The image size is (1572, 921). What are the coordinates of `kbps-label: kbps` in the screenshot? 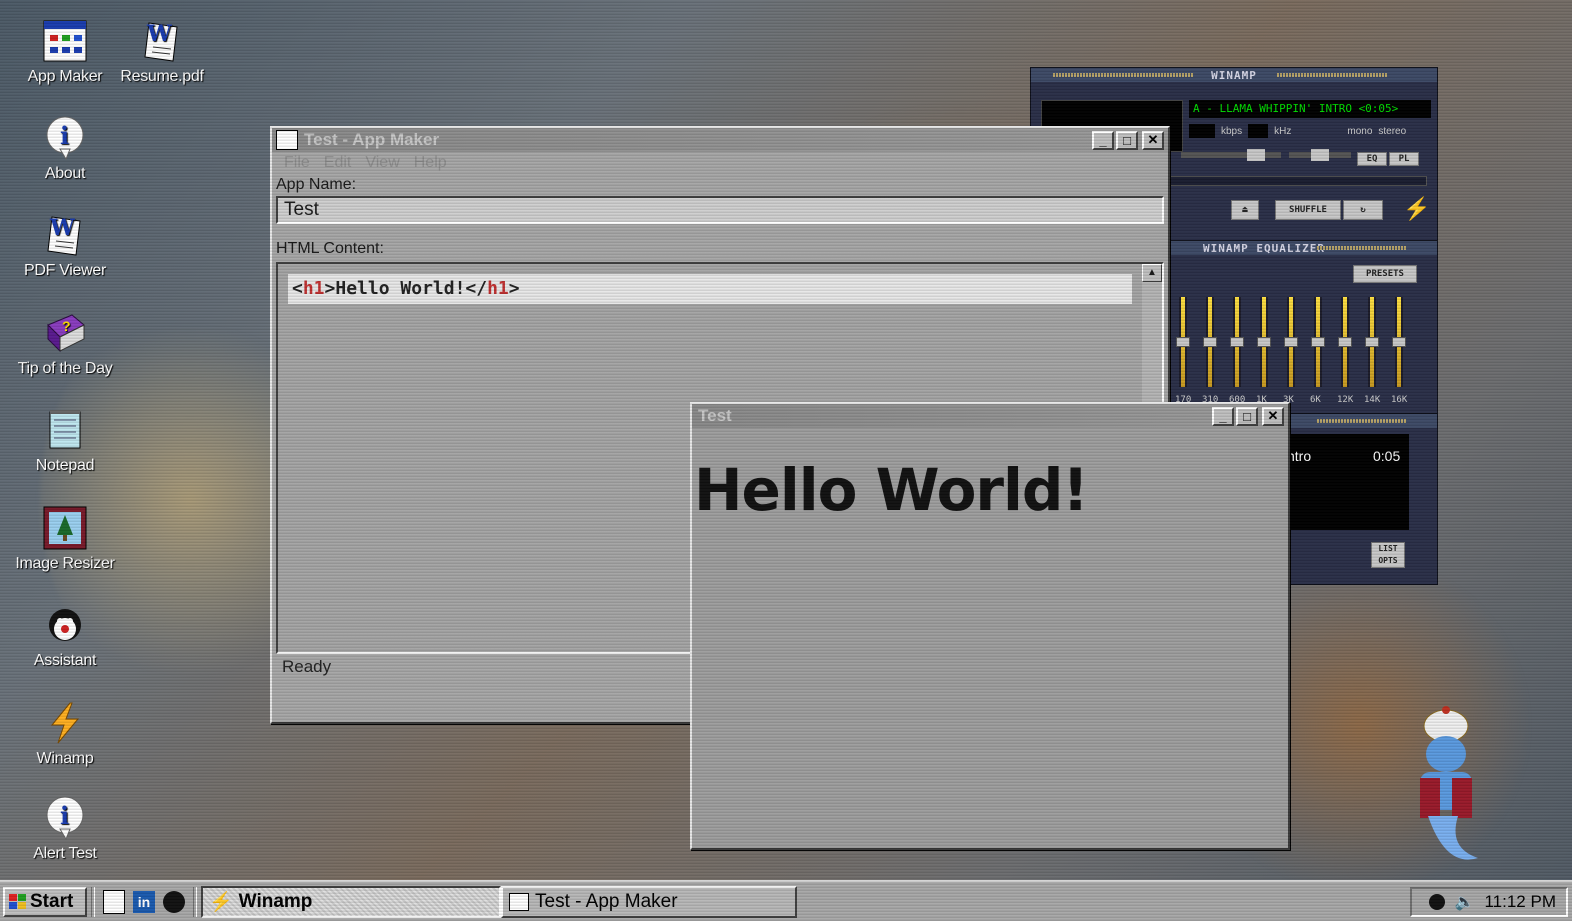 It's located at (1232, 131).